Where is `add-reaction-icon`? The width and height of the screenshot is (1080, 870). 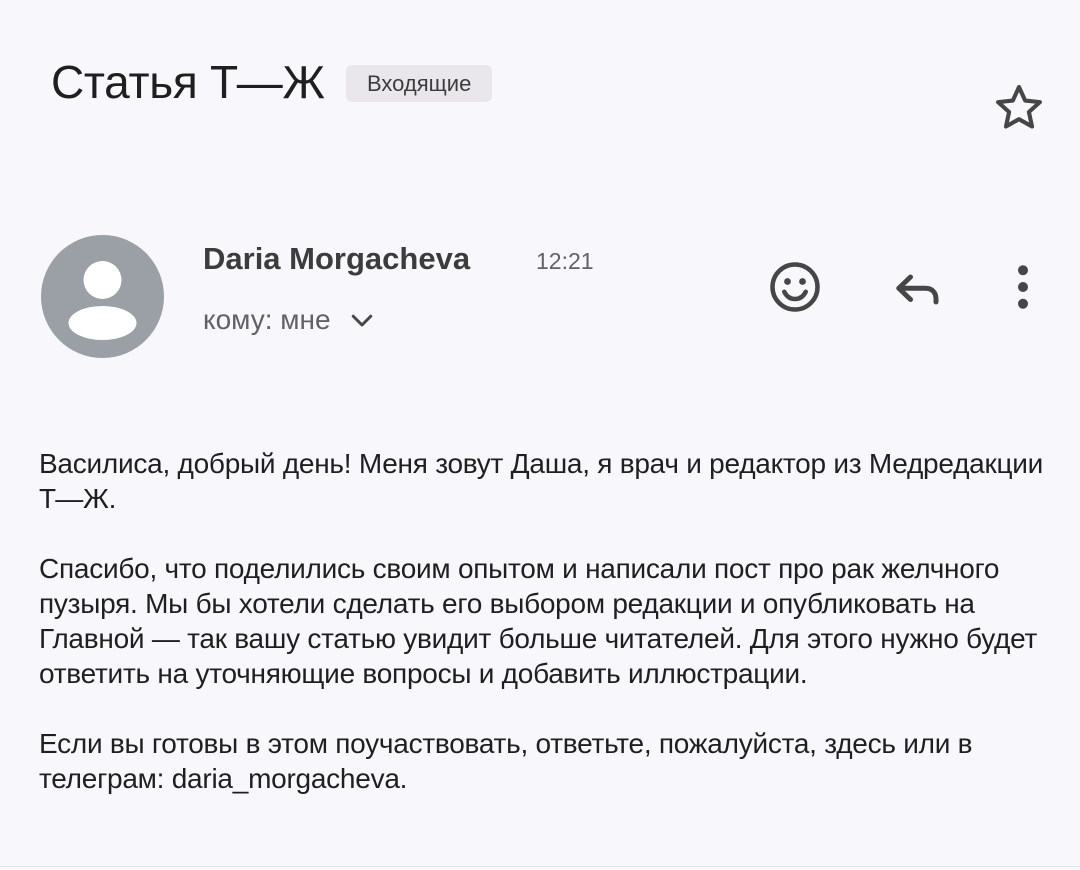
add-reaction-icon is located at coordinates (795, 287).